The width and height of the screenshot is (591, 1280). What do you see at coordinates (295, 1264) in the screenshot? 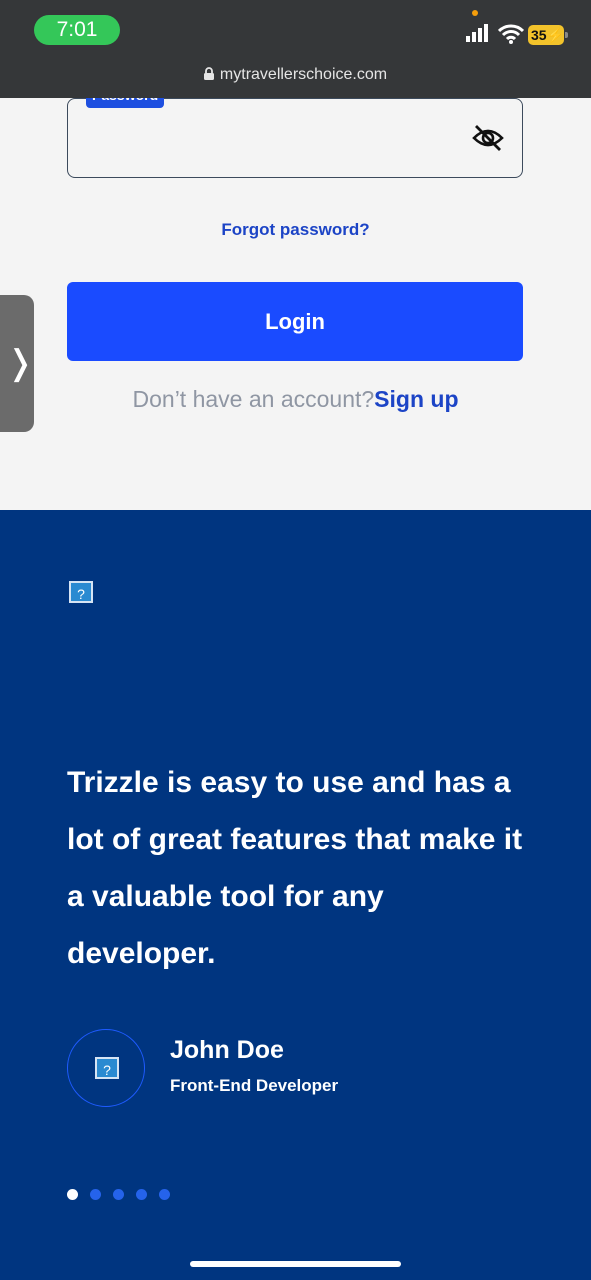
I see `home-indicator` at bounding box center [295, 1264].